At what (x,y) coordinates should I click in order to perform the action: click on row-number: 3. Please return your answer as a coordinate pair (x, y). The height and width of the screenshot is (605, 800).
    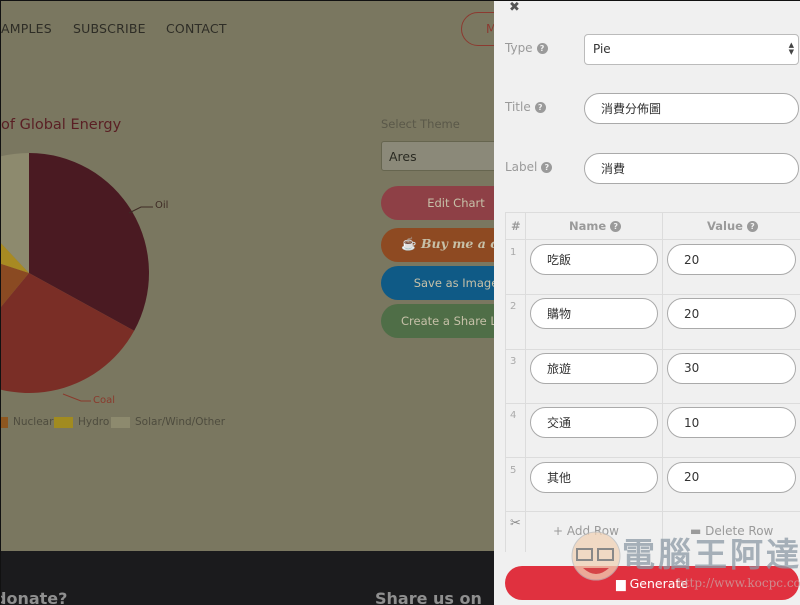
    Looking at the image, I should click on (513, 361).